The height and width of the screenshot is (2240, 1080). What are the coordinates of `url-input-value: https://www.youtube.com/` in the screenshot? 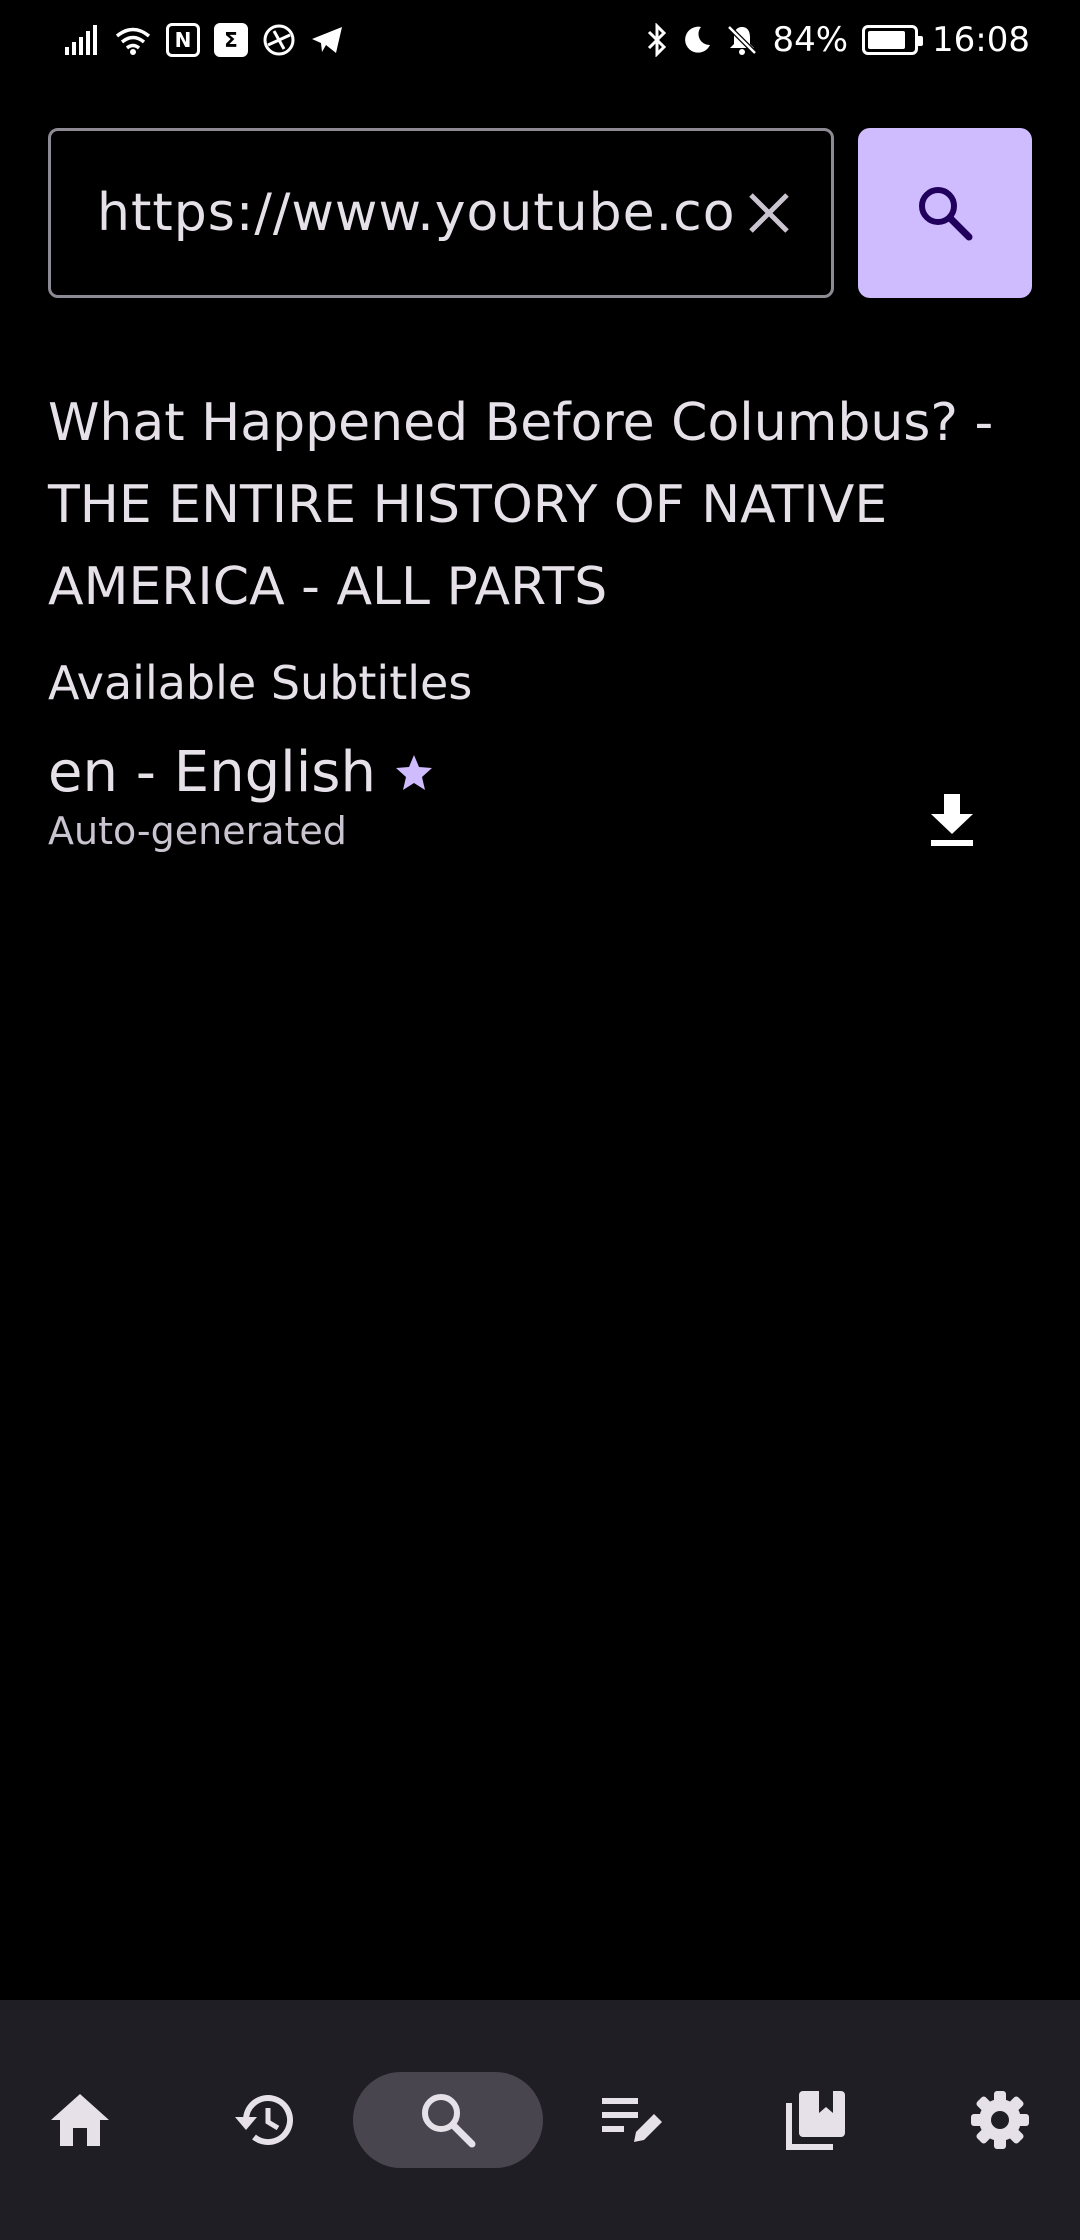 It's located at (415, 213).